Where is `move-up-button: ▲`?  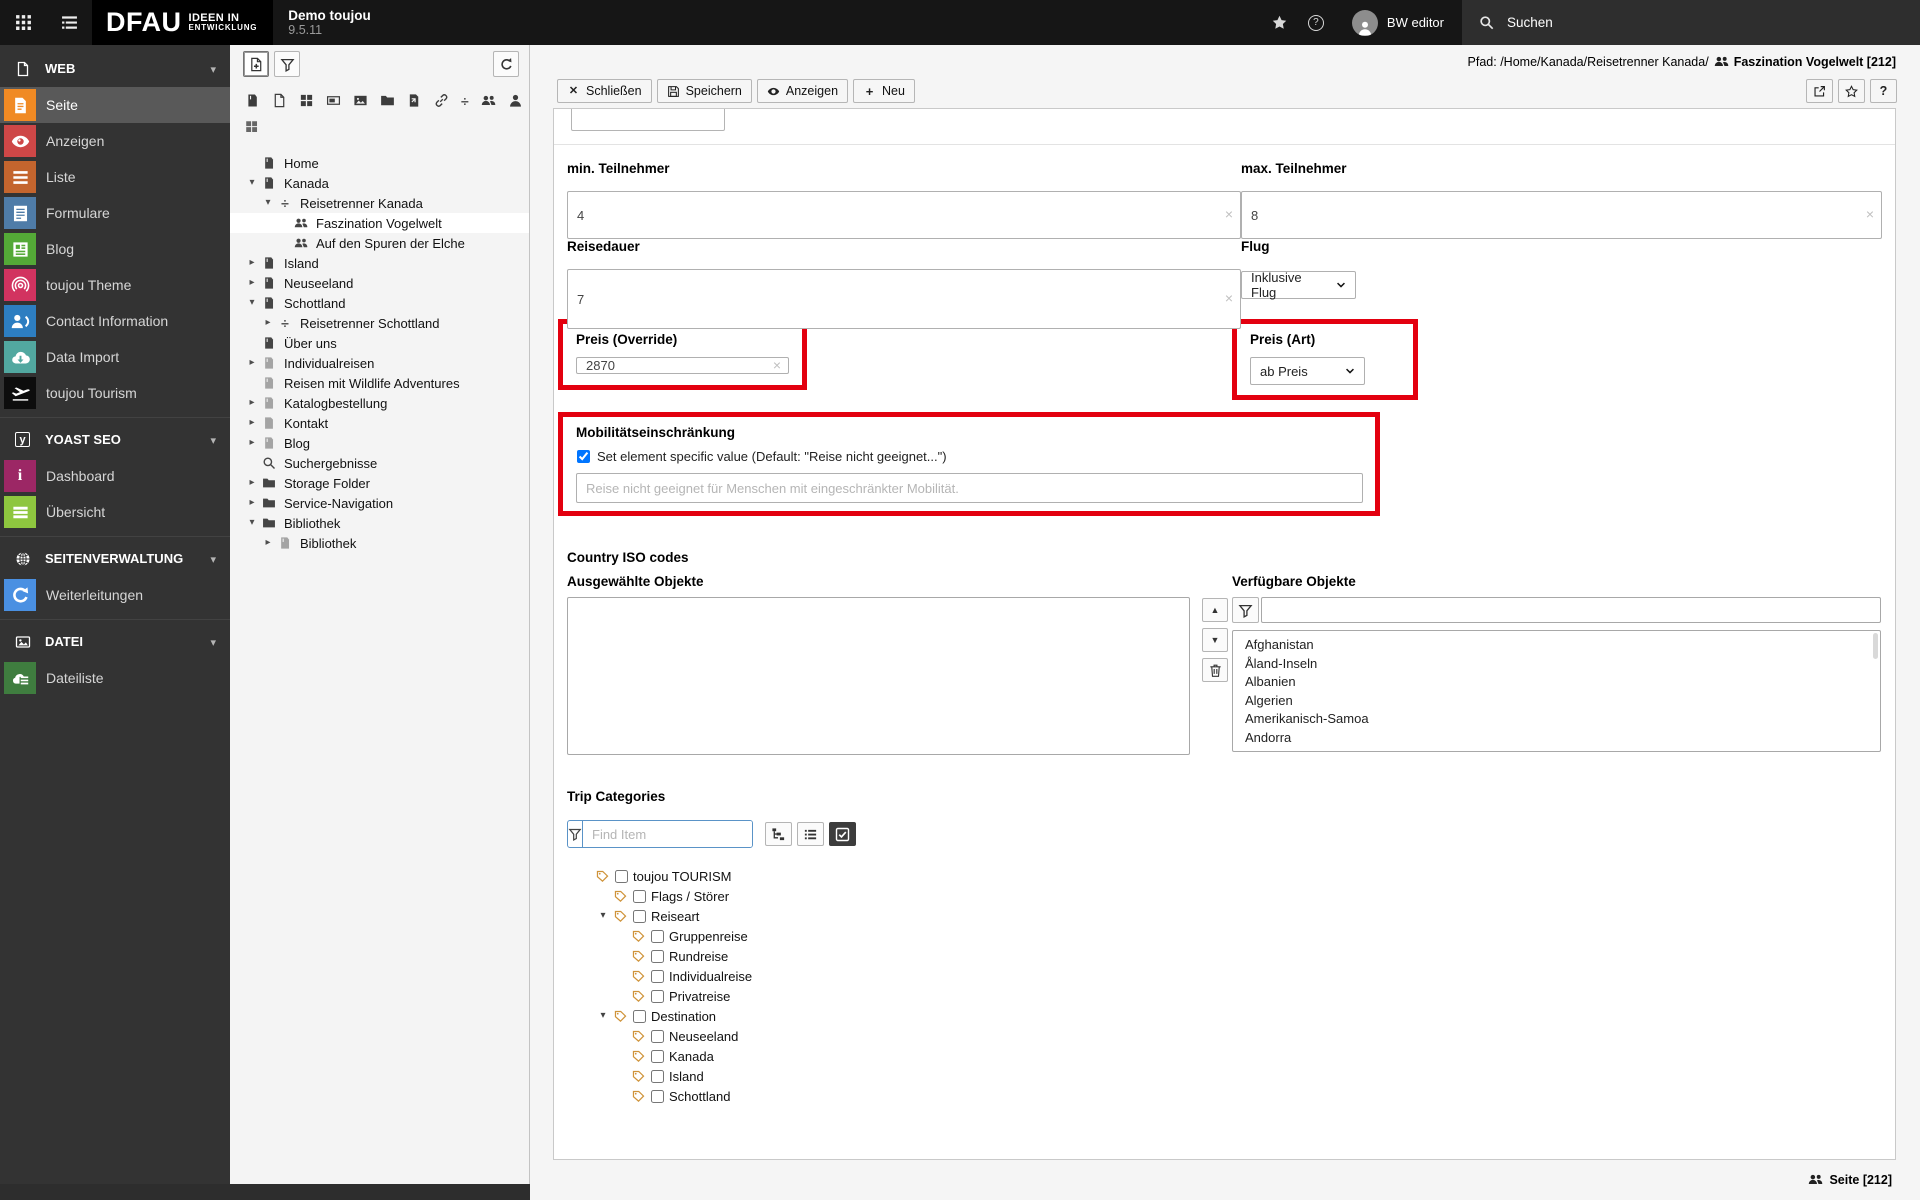
move-up-button: ▲ is located at coordinates (1215, 610).